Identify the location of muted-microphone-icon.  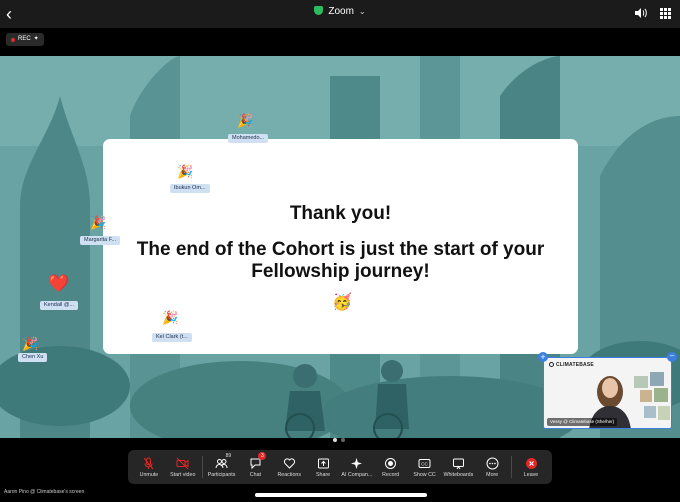
(149, 463).